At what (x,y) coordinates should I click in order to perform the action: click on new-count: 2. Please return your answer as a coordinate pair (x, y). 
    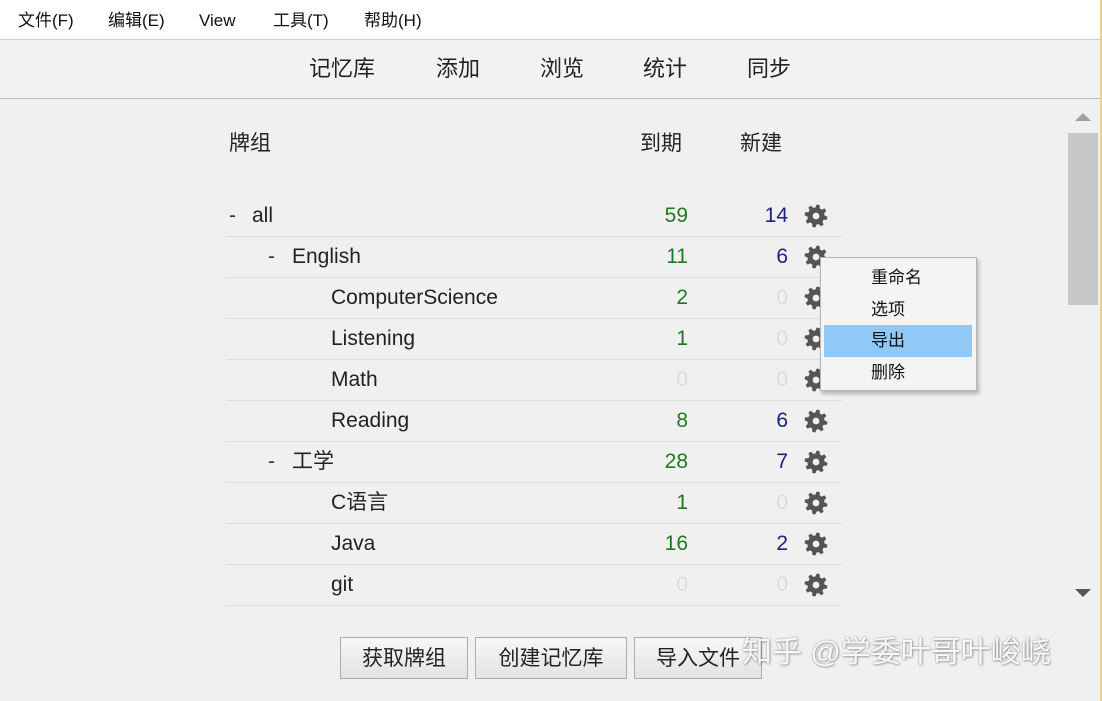
    Looking at the image, I should click on (782, 543).